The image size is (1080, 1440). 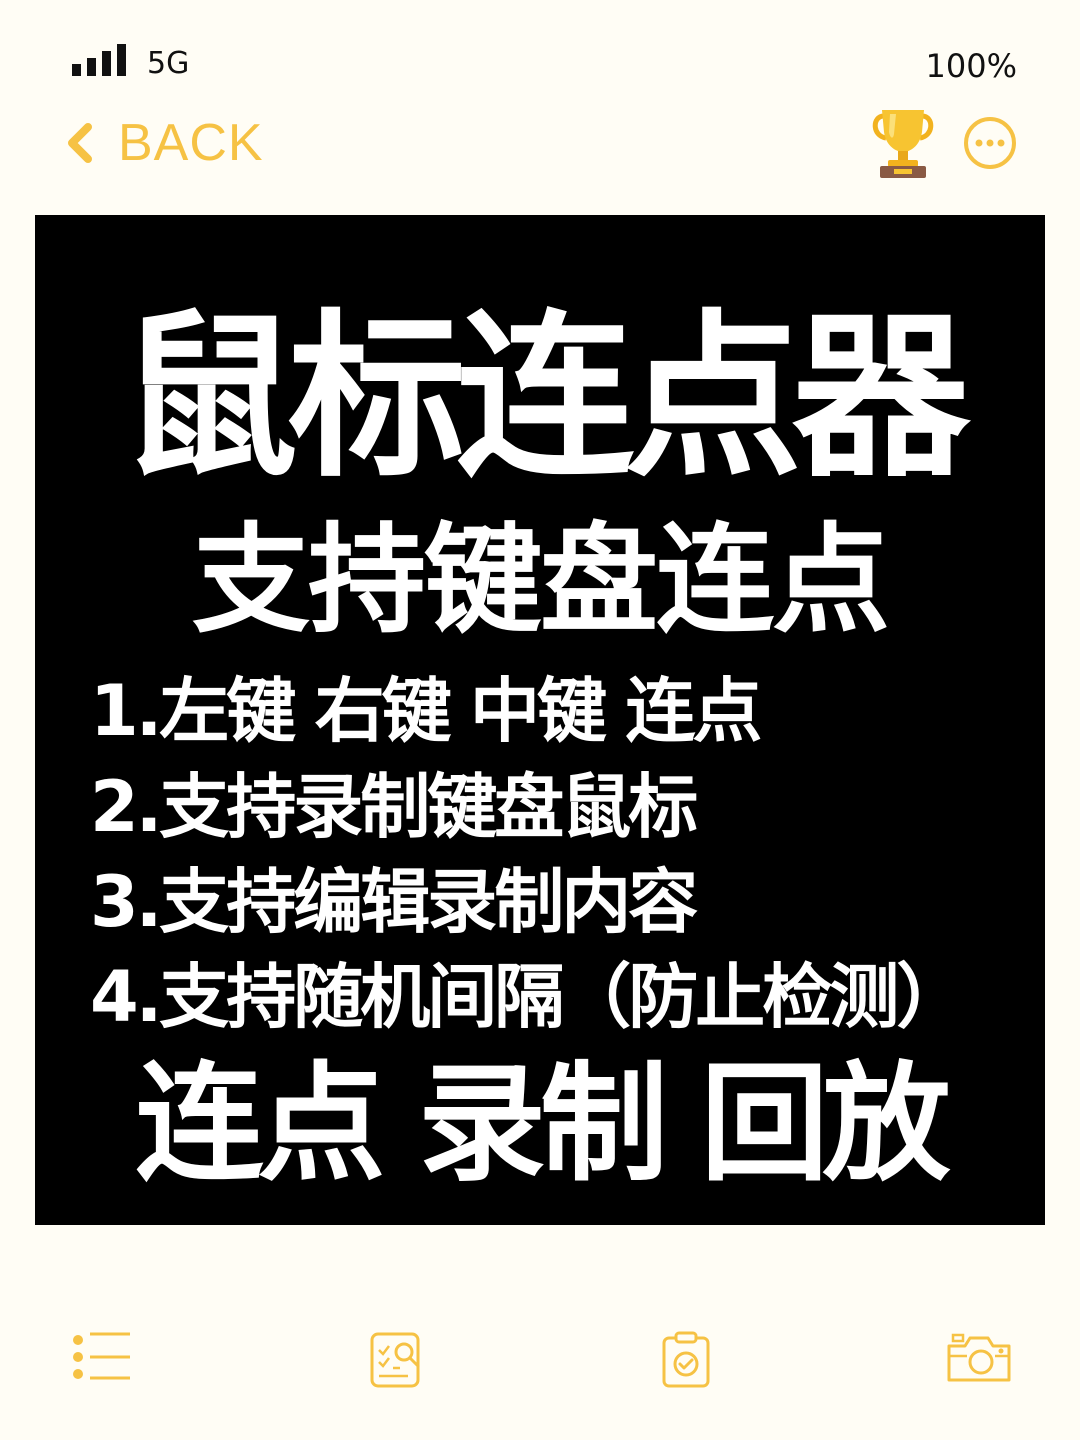 I want to click on list-icon, so click(x=102, y=1358).